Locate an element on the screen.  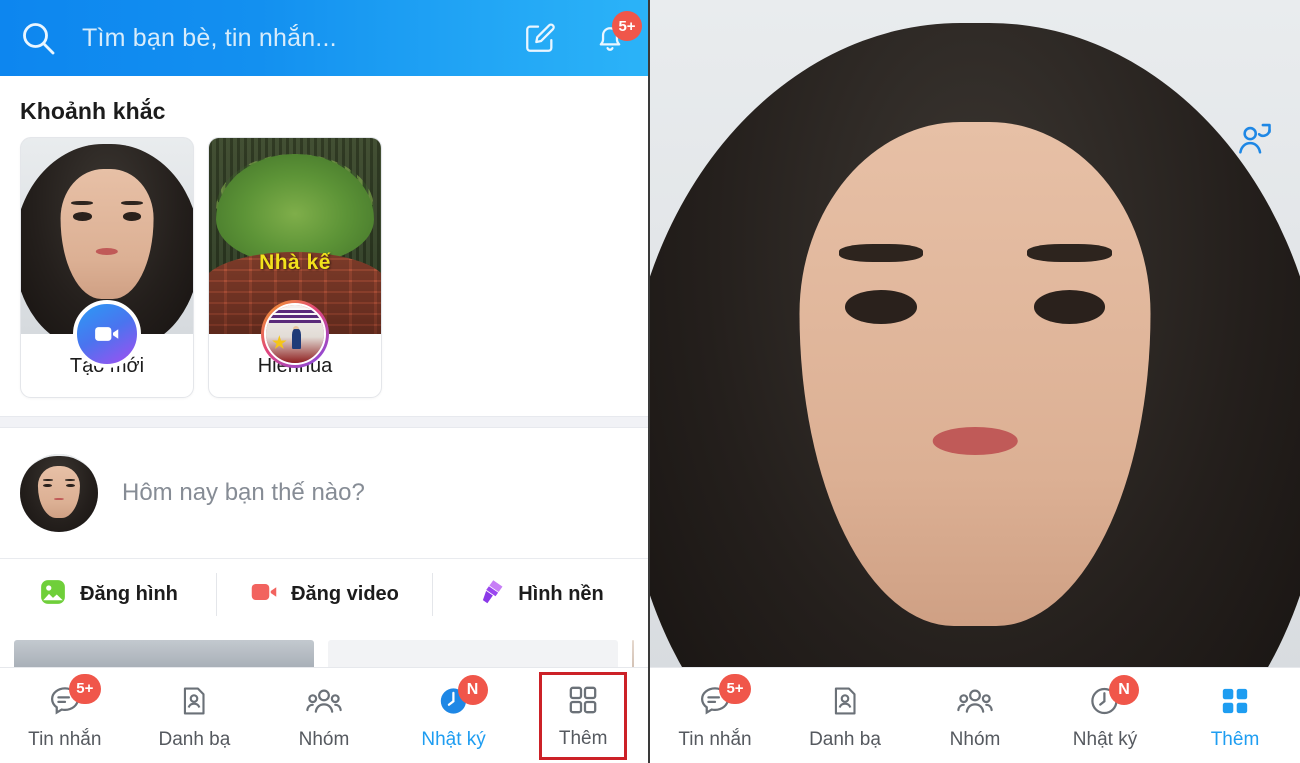
notification-bell-icon: 5+ is located at coordinates (614, 36).